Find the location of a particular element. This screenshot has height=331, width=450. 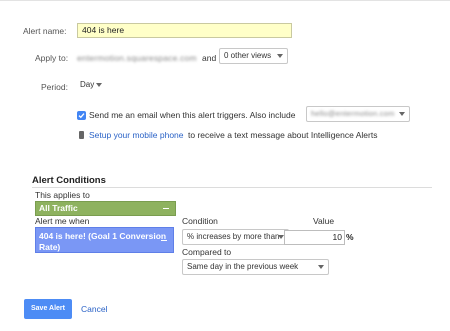

applies-to-label: This applies to is located at coordinates (62, 195).